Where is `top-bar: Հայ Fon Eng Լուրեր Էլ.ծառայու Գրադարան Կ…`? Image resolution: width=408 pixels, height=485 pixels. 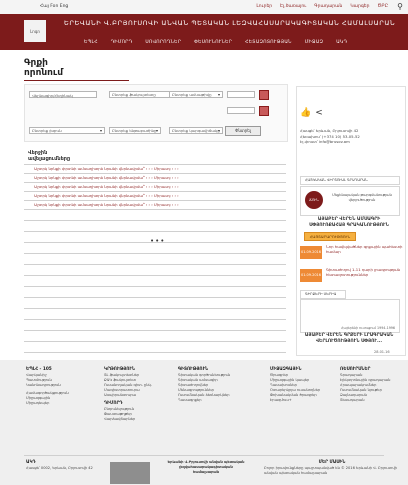 top-bar: Հայ Fon Eng Լուրեր Էլ.ծառայու Գրադարան Կ… is located at coordinates (204, 7).